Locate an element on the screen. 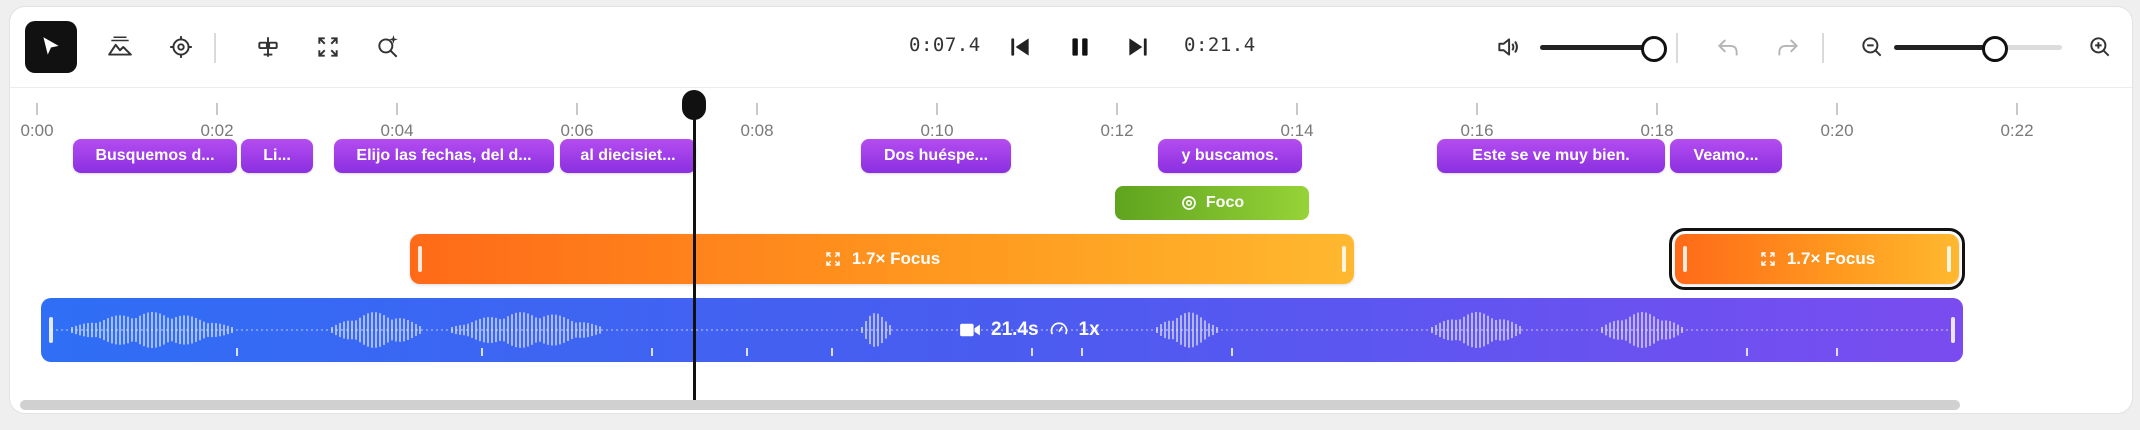  skip-back-icon is located at coordinates (1020, 47).